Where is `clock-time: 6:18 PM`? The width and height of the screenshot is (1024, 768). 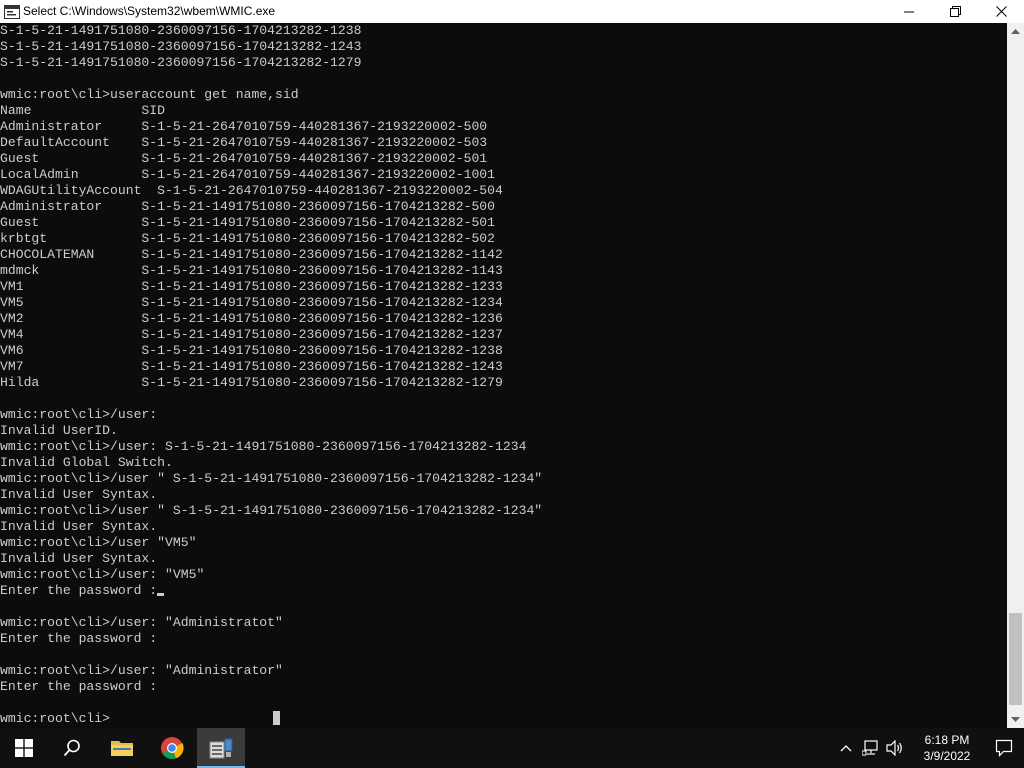 clock-time: 6:18 PM is located at coordinates (947, 740).